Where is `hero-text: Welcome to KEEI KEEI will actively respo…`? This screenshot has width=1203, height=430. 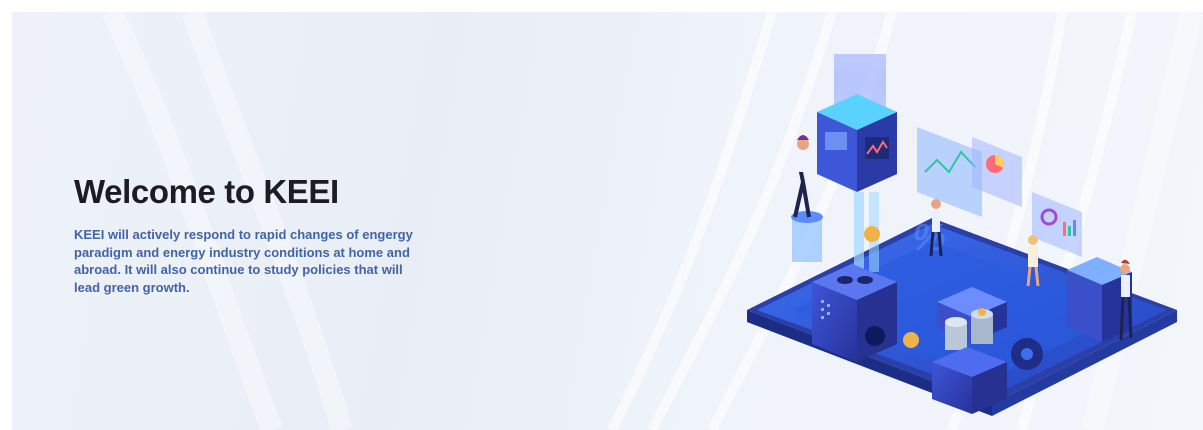
hero-text: Welcome to KEEI KEEI will actively respo… is located at coordinates (264, 234).